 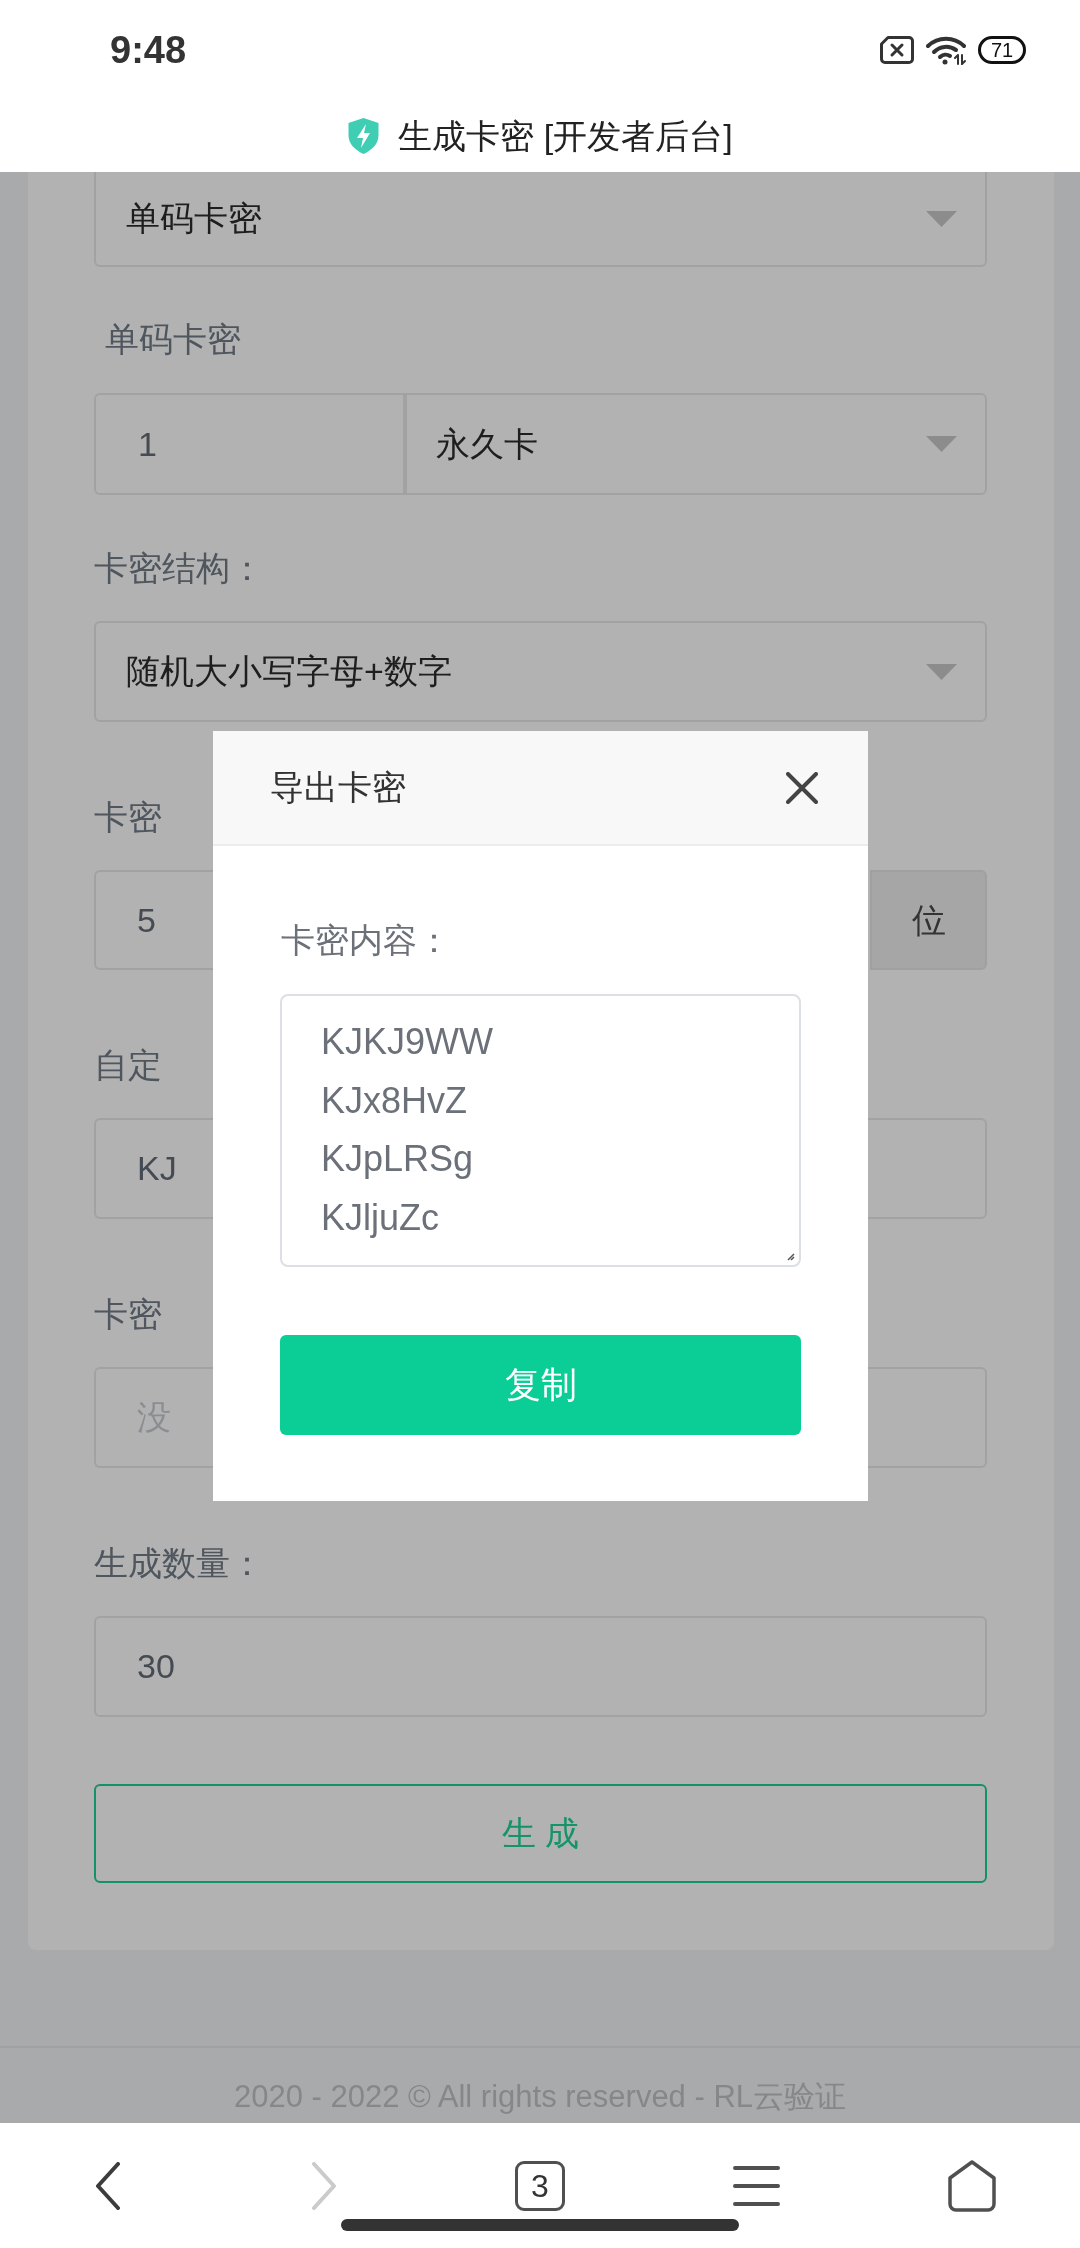 What do you see at coordinates (696, 444) in the screenshot?
I see `dropdown-select: 永久卡` at bounding box center [696, 444].